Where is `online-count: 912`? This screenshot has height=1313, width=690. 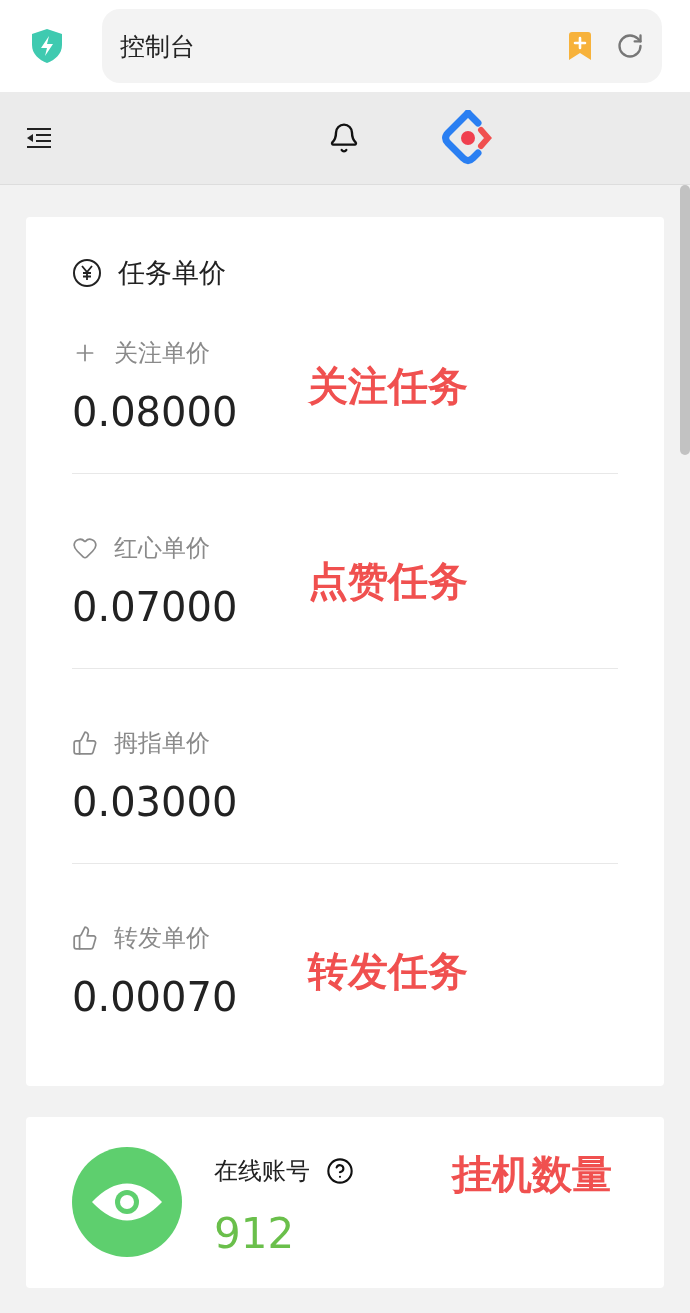
online-count: 912 is located at coordinates (255, 1233).